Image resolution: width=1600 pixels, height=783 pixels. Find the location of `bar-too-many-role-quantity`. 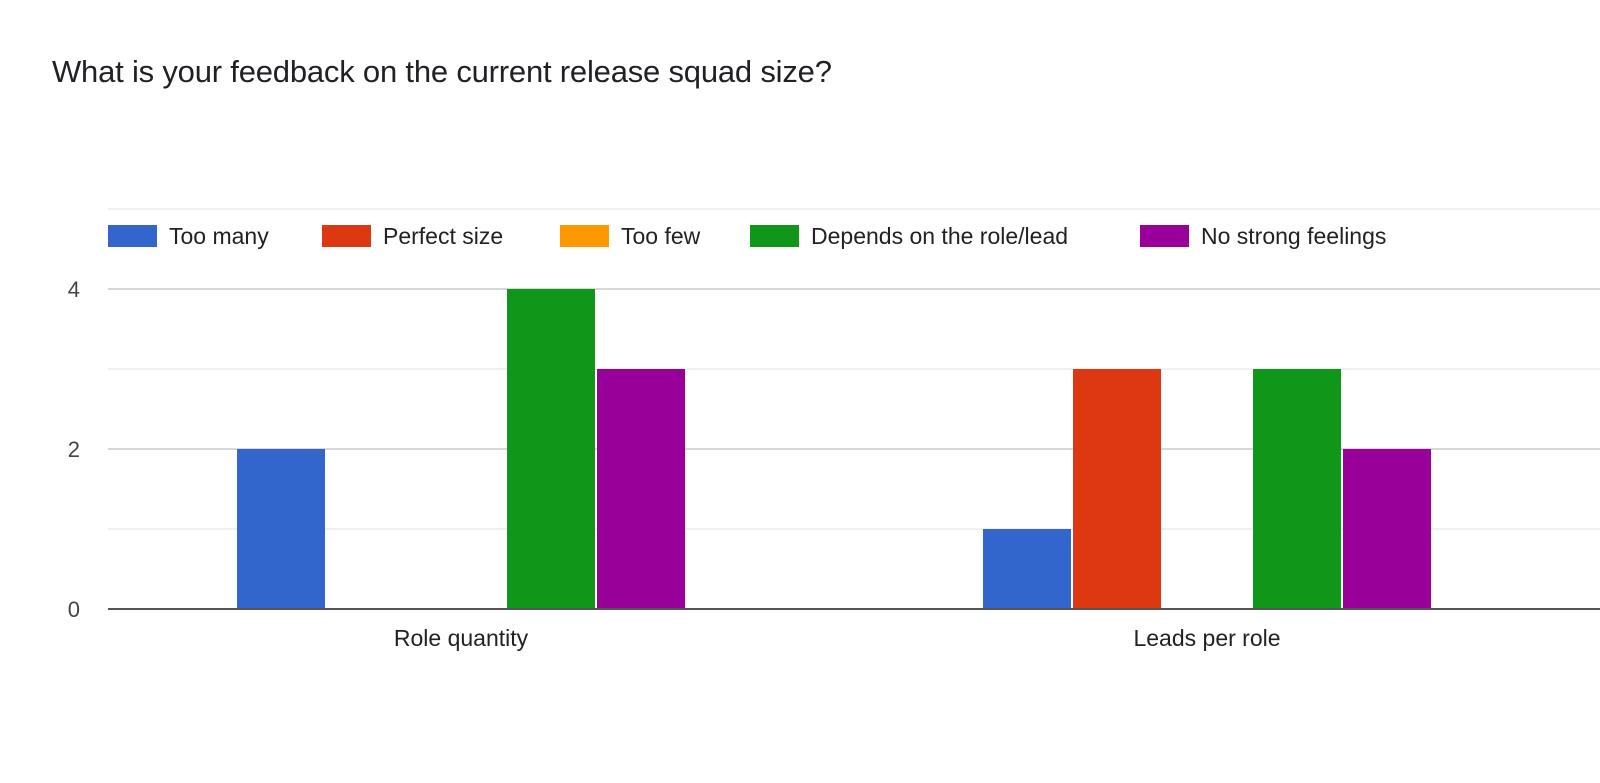

bar-too-many-role-quantity is located at coordinates (281, 529).